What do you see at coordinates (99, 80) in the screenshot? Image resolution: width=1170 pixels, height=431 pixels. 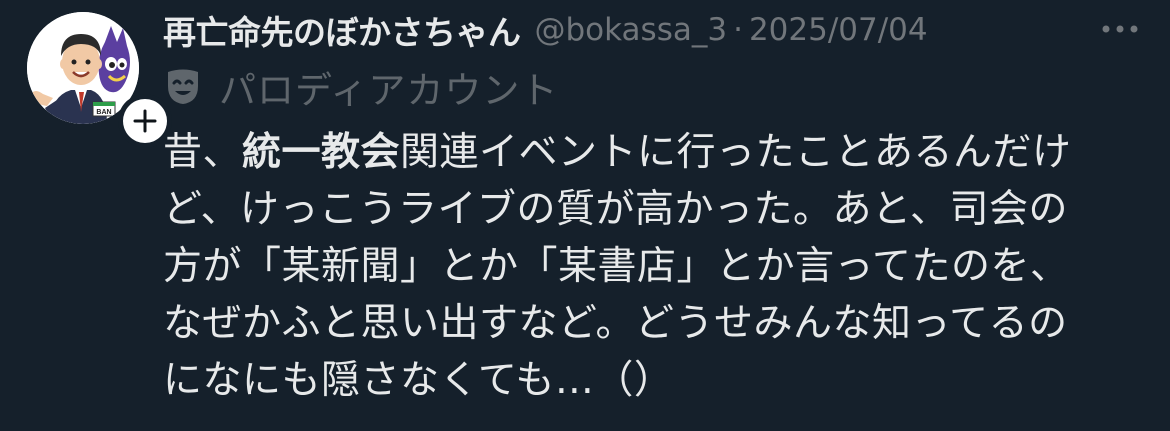 I see `avatar-container: BAN` at bounding box center [99, 80].